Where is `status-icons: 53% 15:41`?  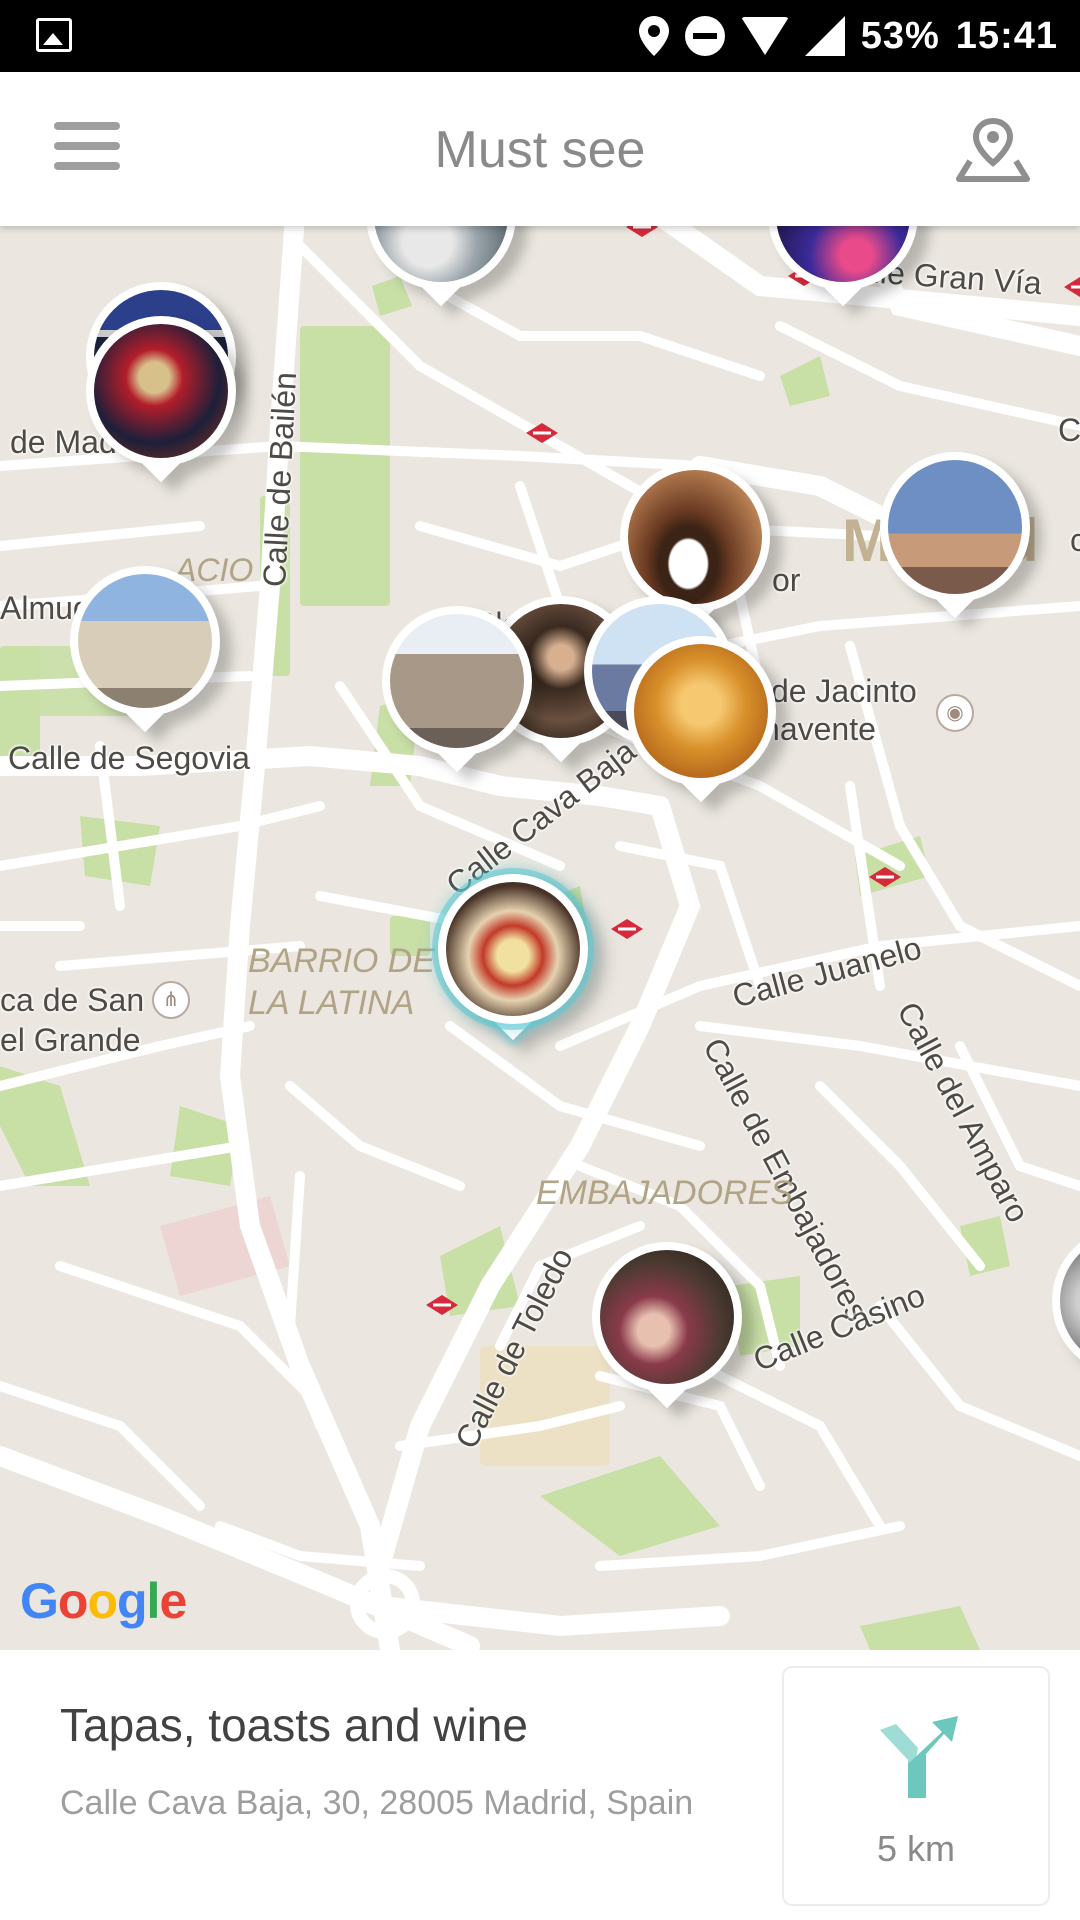 status-icons: 53% 15:41 is located at coordinates (848, 36).